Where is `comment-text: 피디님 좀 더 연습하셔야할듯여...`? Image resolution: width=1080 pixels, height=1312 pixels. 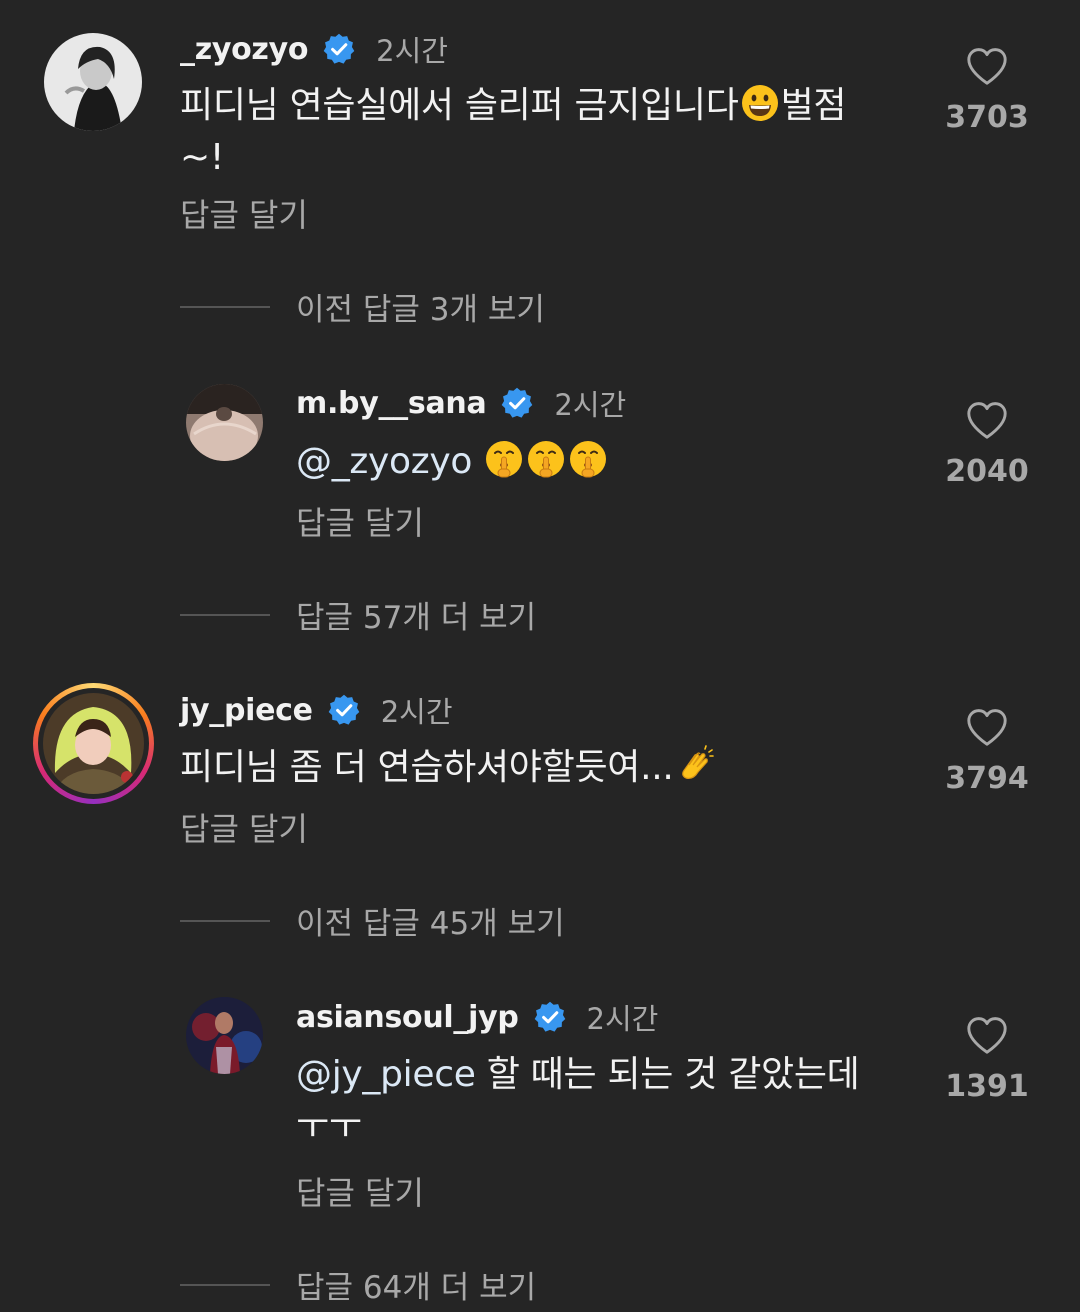 comment-text: 피디님 좀 더 연습하셔야할듯여... is located at coordinates (545, 768).